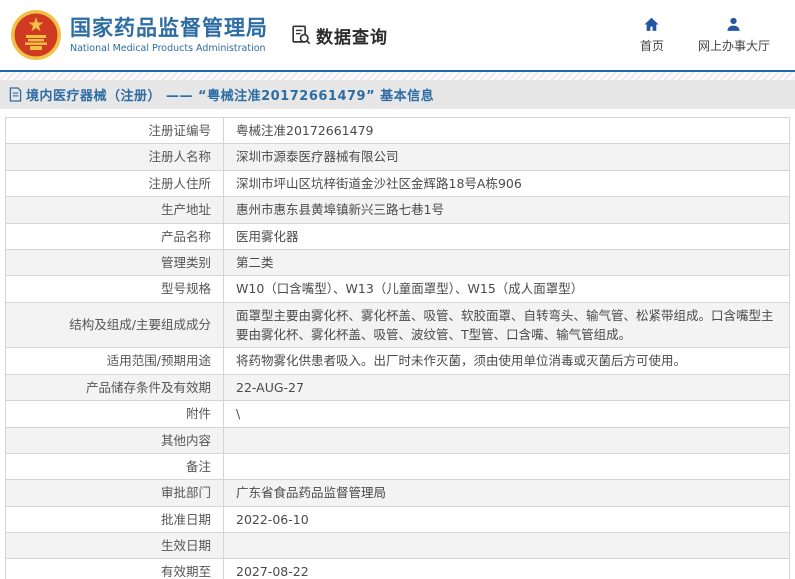 The width and height of the screenshot is (795, 579). I want to click on row-value-text: 惠州市惠东县黄埠镇新兴三路七巷1号, so click(340, 210).